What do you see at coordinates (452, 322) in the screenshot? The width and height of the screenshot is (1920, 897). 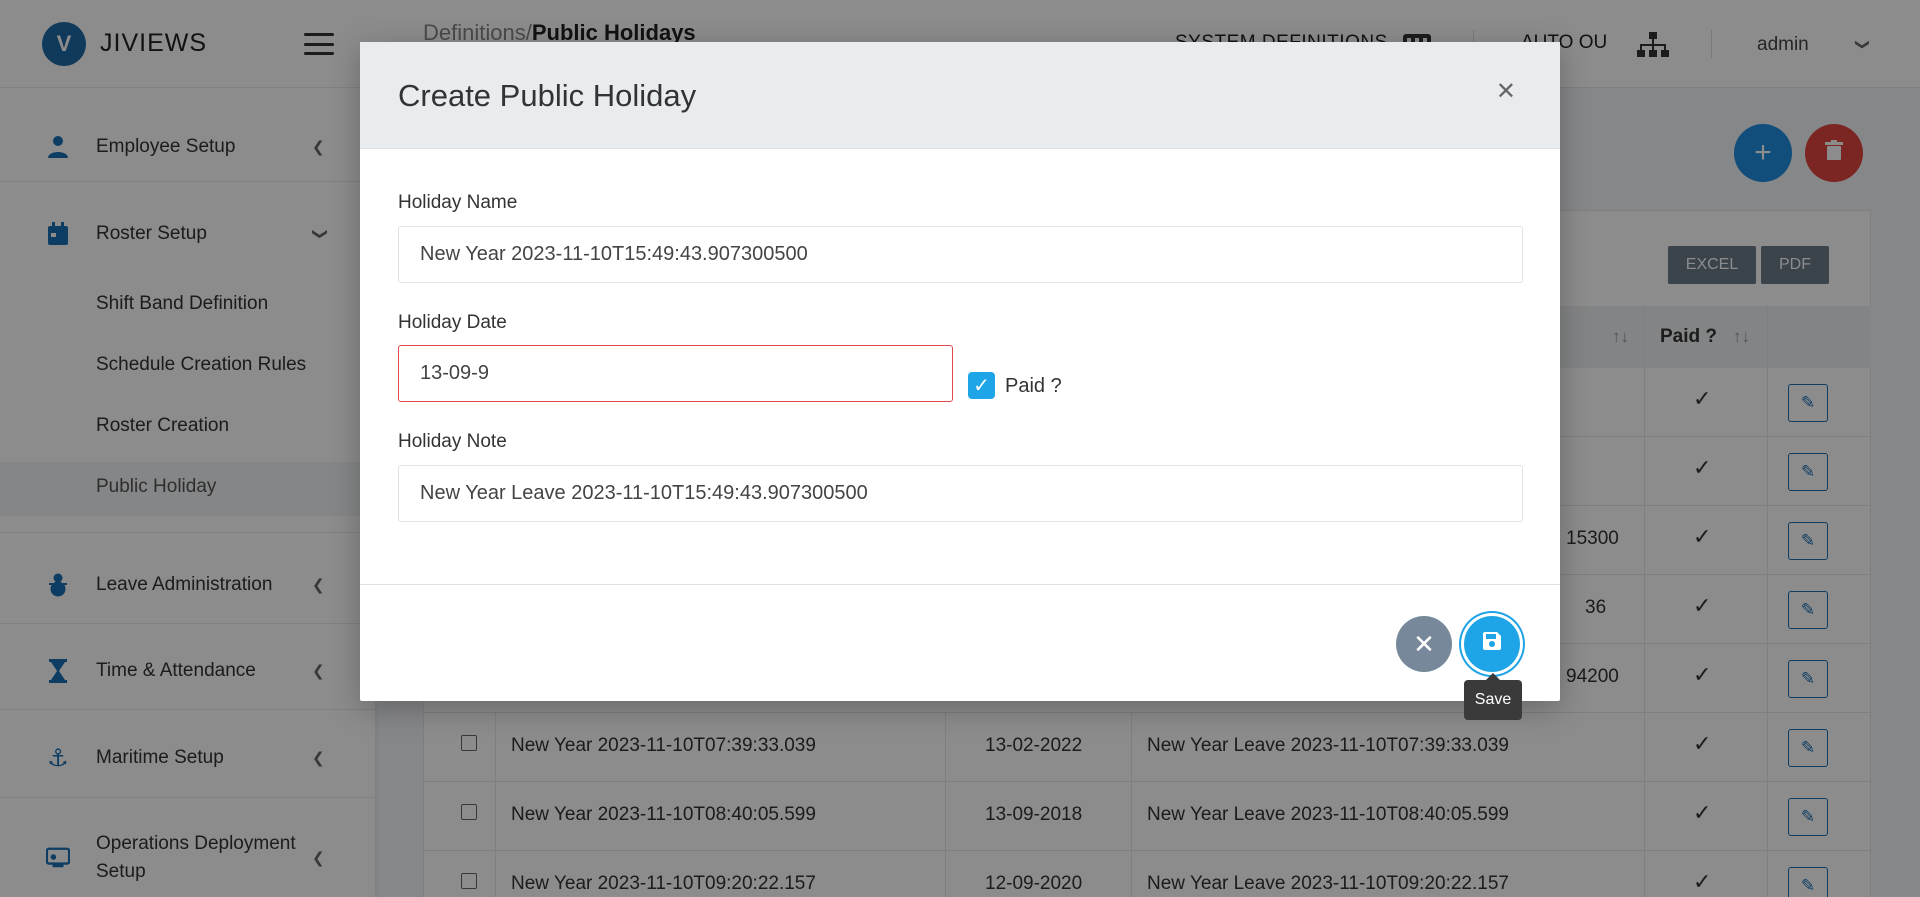 I see `holiday-date-label: Holiday Date` at bounding box center [452, 322].